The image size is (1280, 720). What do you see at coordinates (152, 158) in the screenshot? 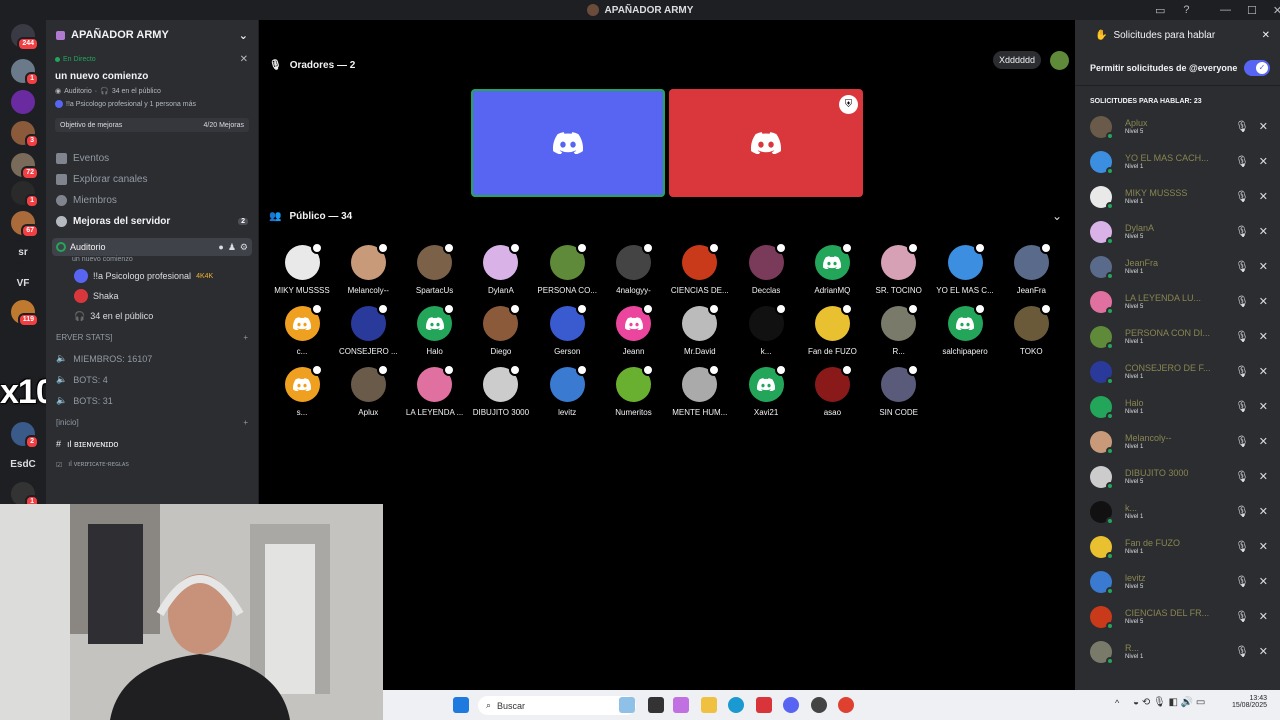
I see `nav-events: Eventos` at bounding box center [152, 158].